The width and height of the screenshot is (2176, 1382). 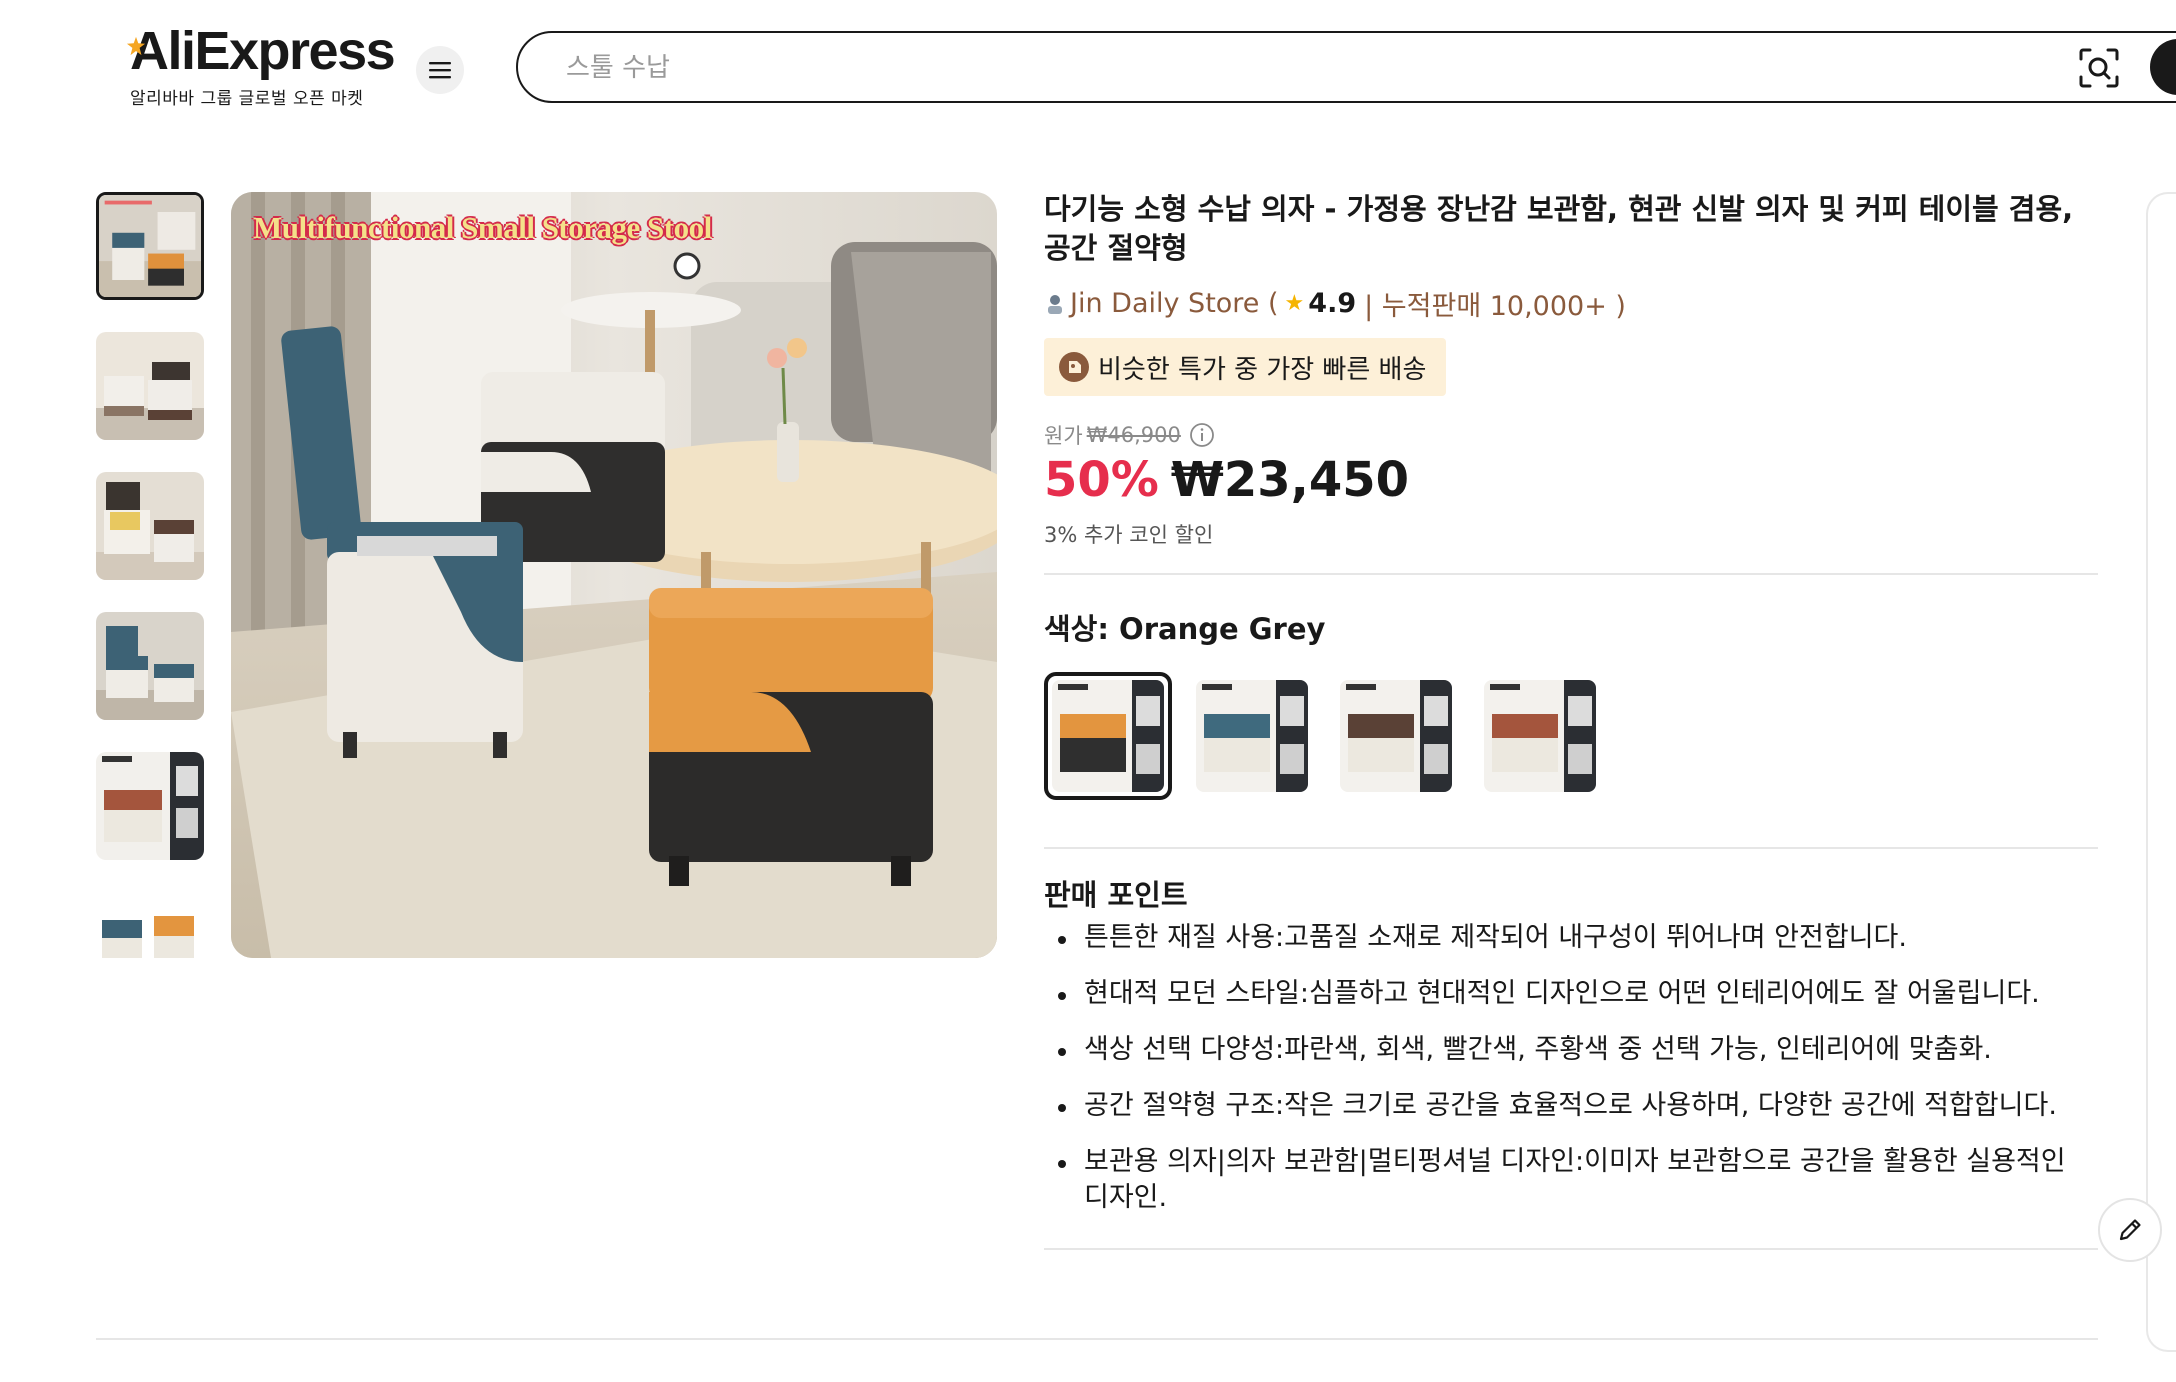 What do you see at coordinates (482, 227) in the screenshot?
I see `image-caption: Multifunctional Small Storage Stool` at bounding box center [482, 227].